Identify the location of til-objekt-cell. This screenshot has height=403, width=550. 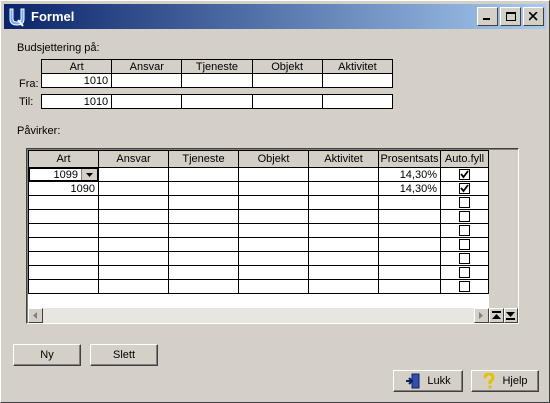
(287, 101).